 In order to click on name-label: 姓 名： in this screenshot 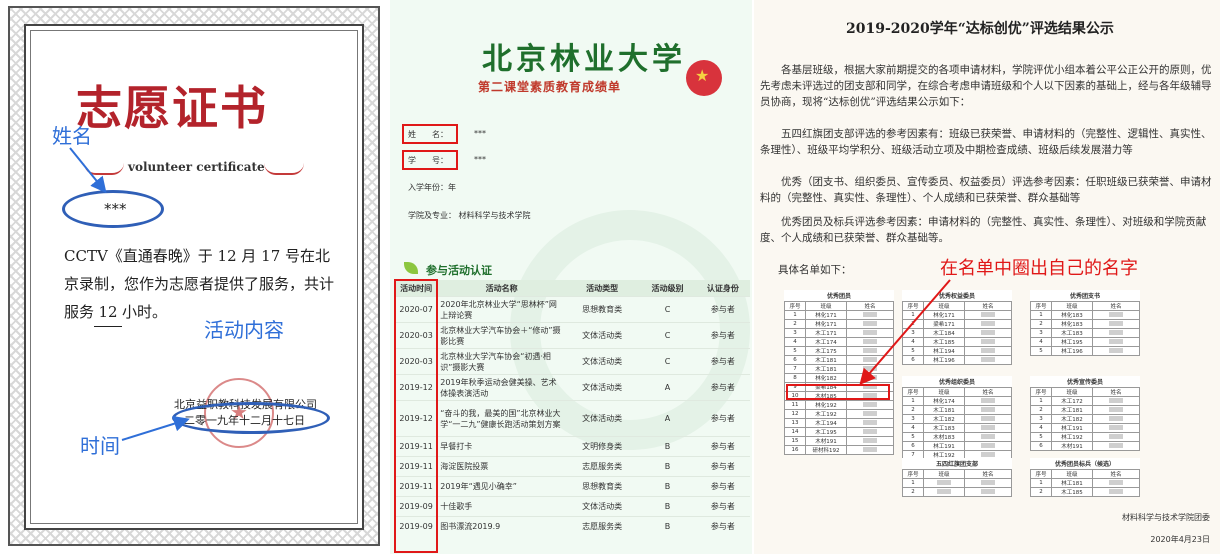, I will do `click(428, 134)`.